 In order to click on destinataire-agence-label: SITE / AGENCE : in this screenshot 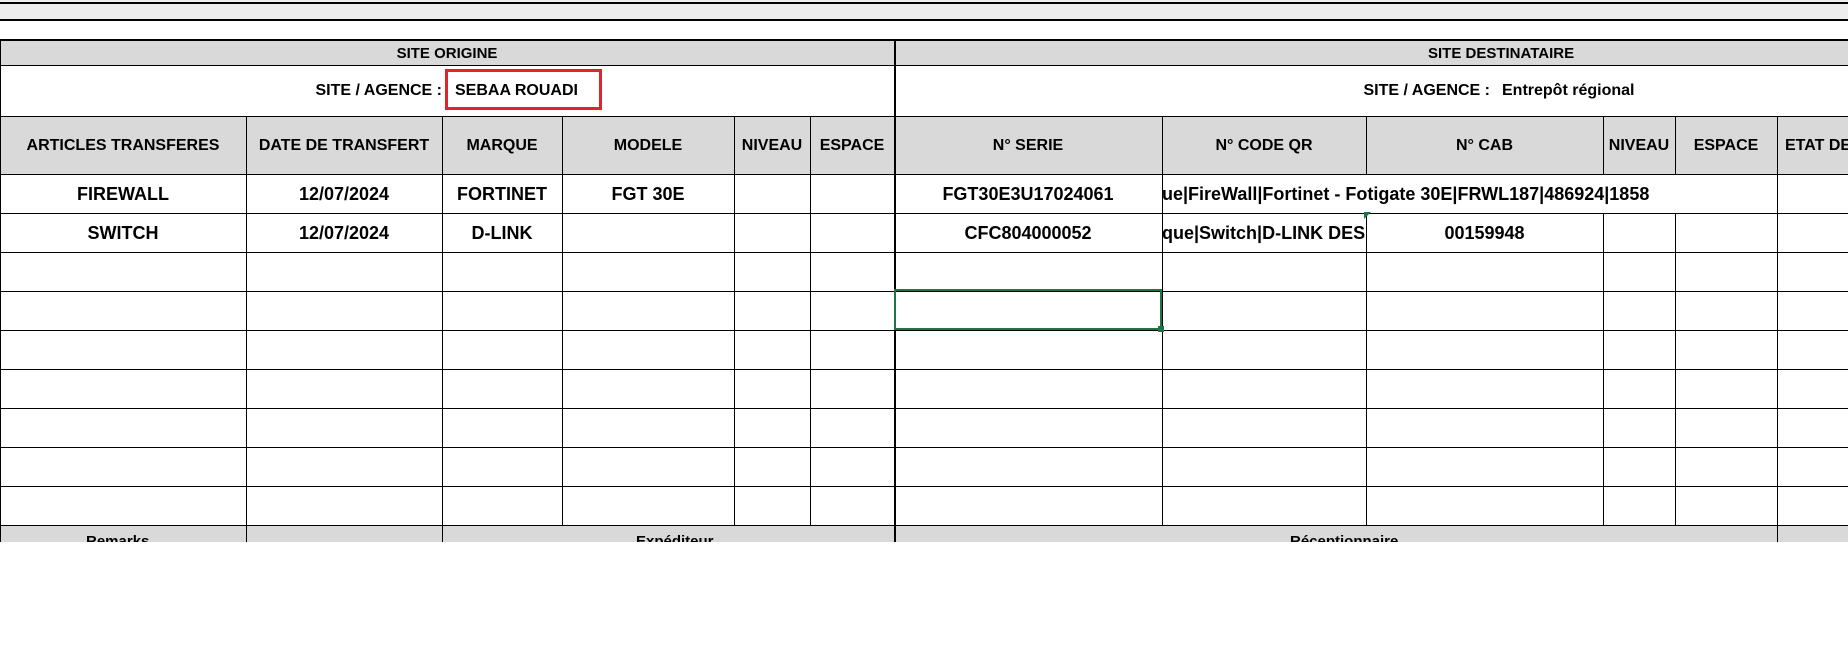, I will do `click(1426, 90)`.